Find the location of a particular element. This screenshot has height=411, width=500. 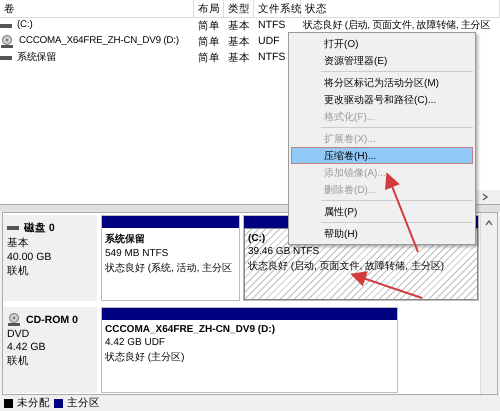

disk-type: DVD is located at coordinates (18, 334).